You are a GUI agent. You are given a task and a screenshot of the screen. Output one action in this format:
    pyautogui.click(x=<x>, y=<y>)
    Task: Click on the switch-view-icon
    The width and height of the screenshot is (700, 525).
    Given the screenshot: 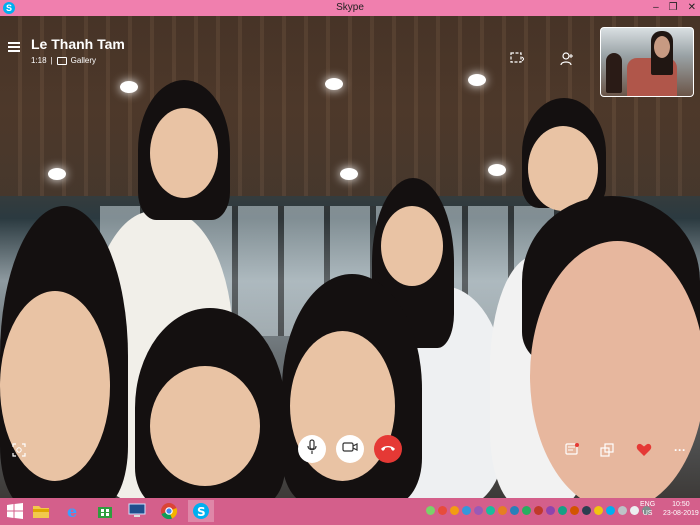 What is the action you would take?
    pyautogui.click(x=607, y=451)
    